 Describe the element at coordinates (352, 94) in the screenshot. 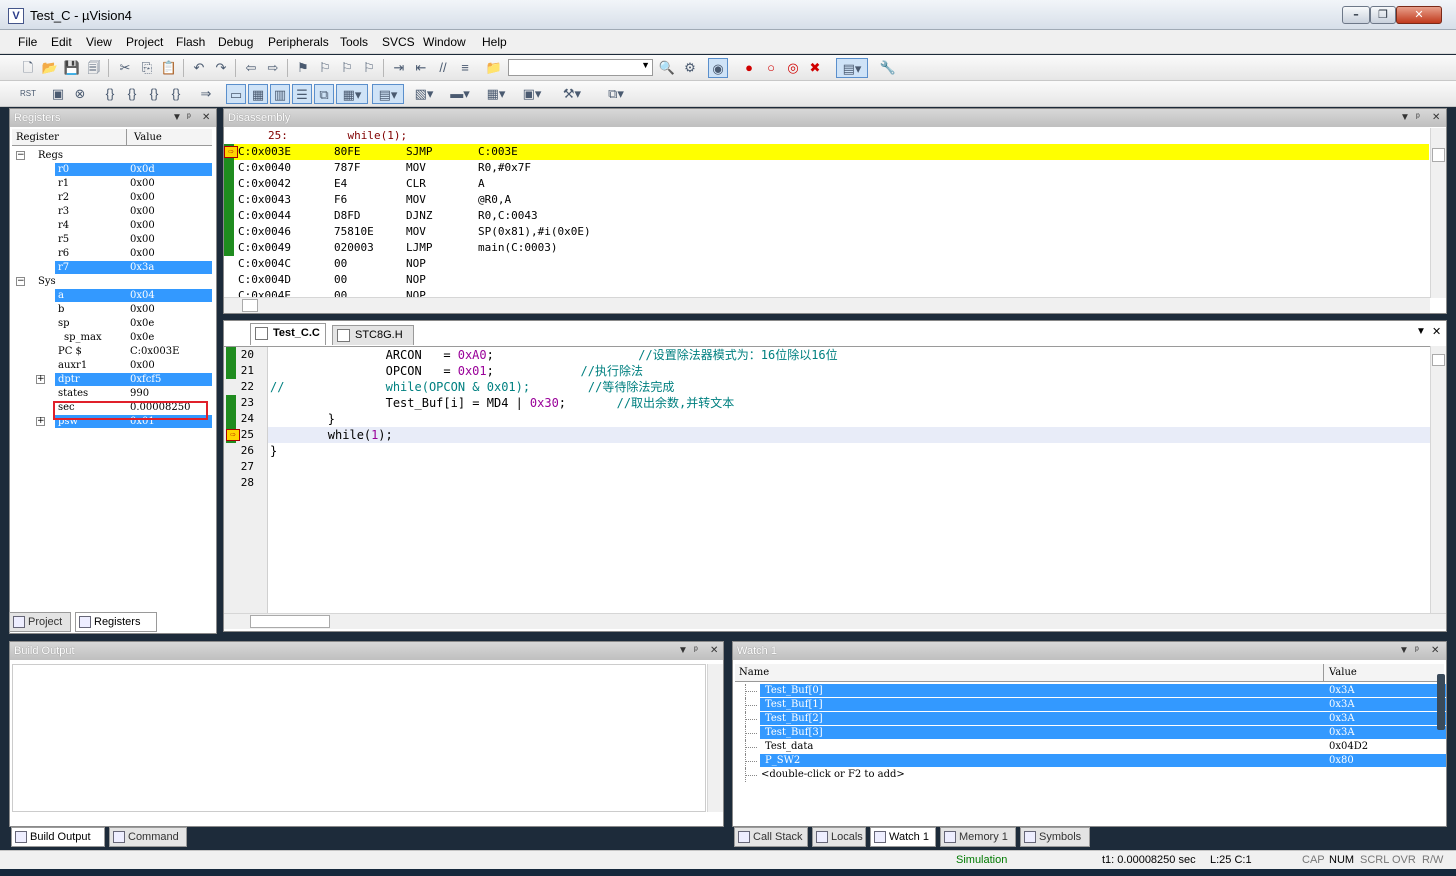

I see `watch-windows-icon: ▦▾` at that location.